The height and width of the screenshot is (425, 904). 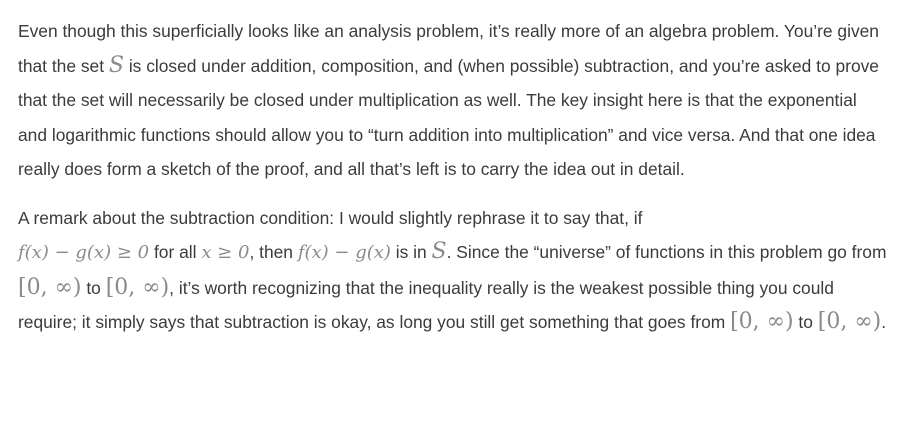 What do you see at coordinates (93, 287) in the screenshot?
I see `to-text-1: to` at bounding box center [93, 287].